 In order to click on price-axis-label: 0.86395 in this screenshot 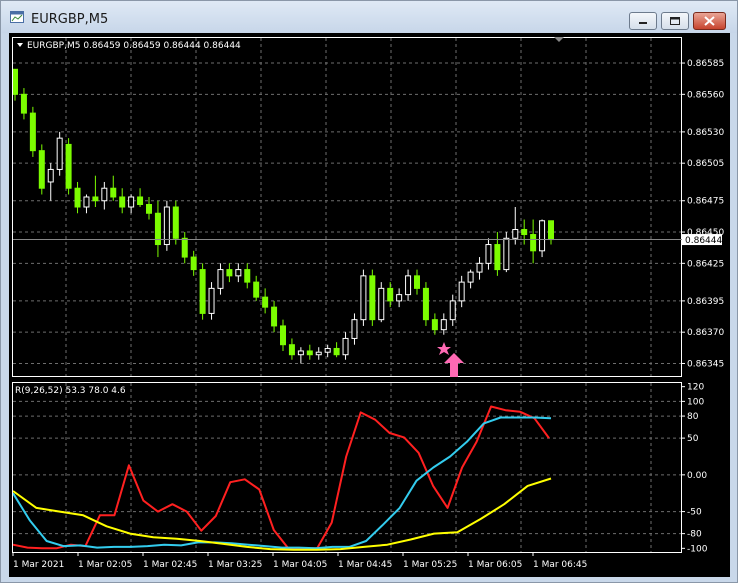, I will do `click(705, 302)`.